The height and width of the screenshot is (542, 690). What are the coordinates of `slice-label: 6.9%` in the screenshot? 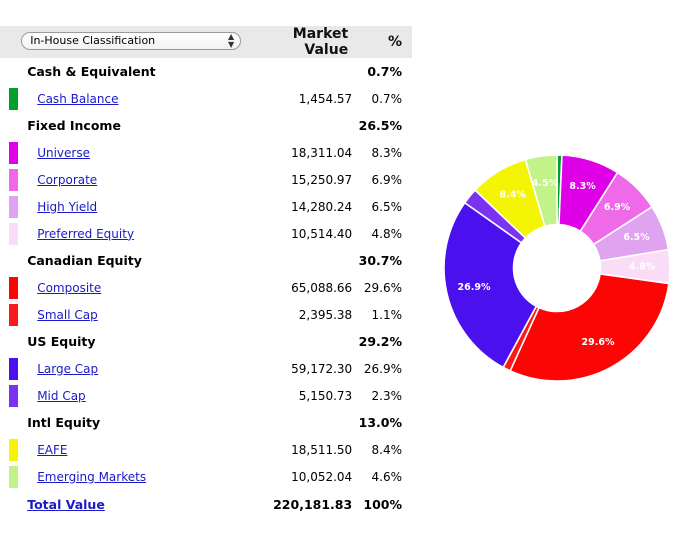 It's located at (617, 207).